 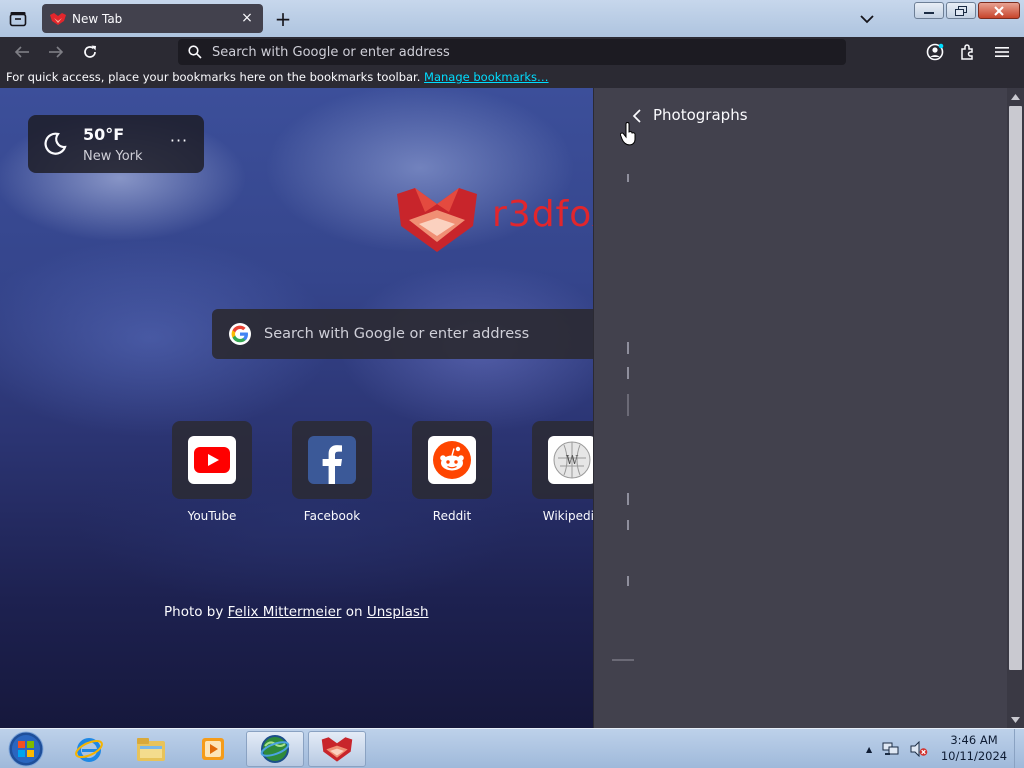 I want to click on taskbar-network-app, so click(x=275, y=749).